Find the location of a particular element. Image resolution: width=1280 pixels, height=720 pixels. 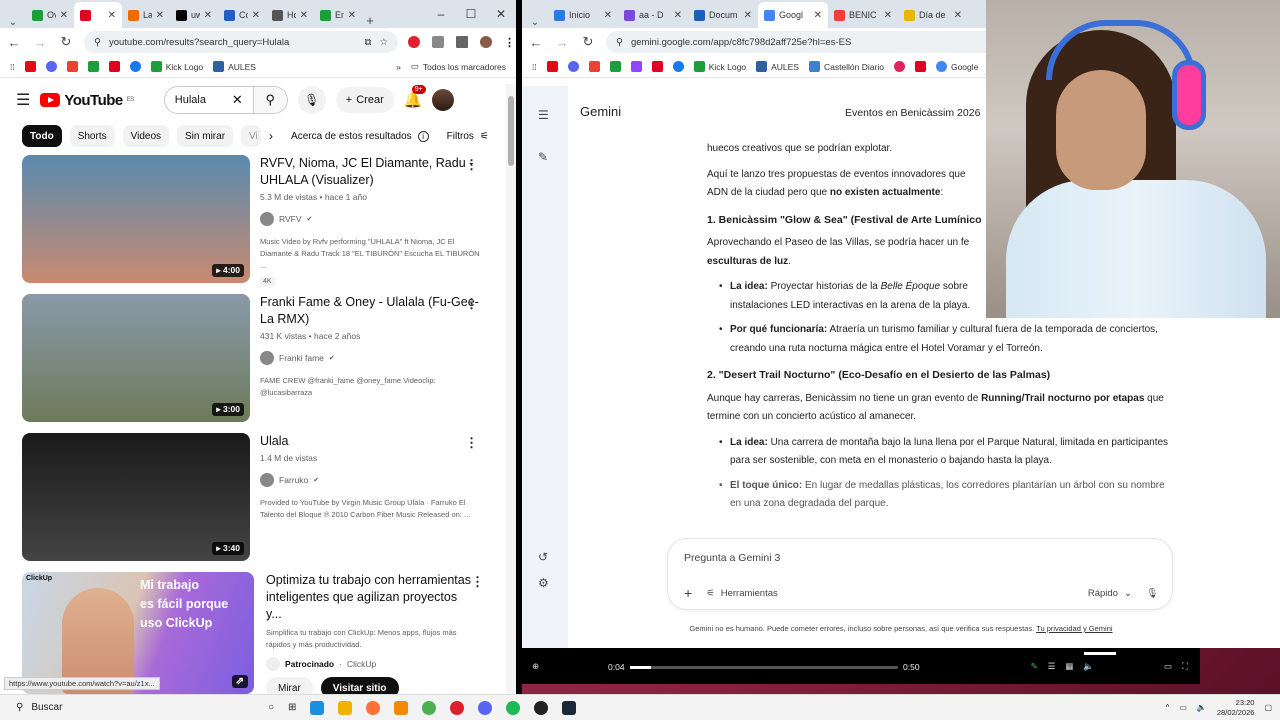

apps-grid-icon-right: ⁞⁞ is located at coordinates (534, 67).